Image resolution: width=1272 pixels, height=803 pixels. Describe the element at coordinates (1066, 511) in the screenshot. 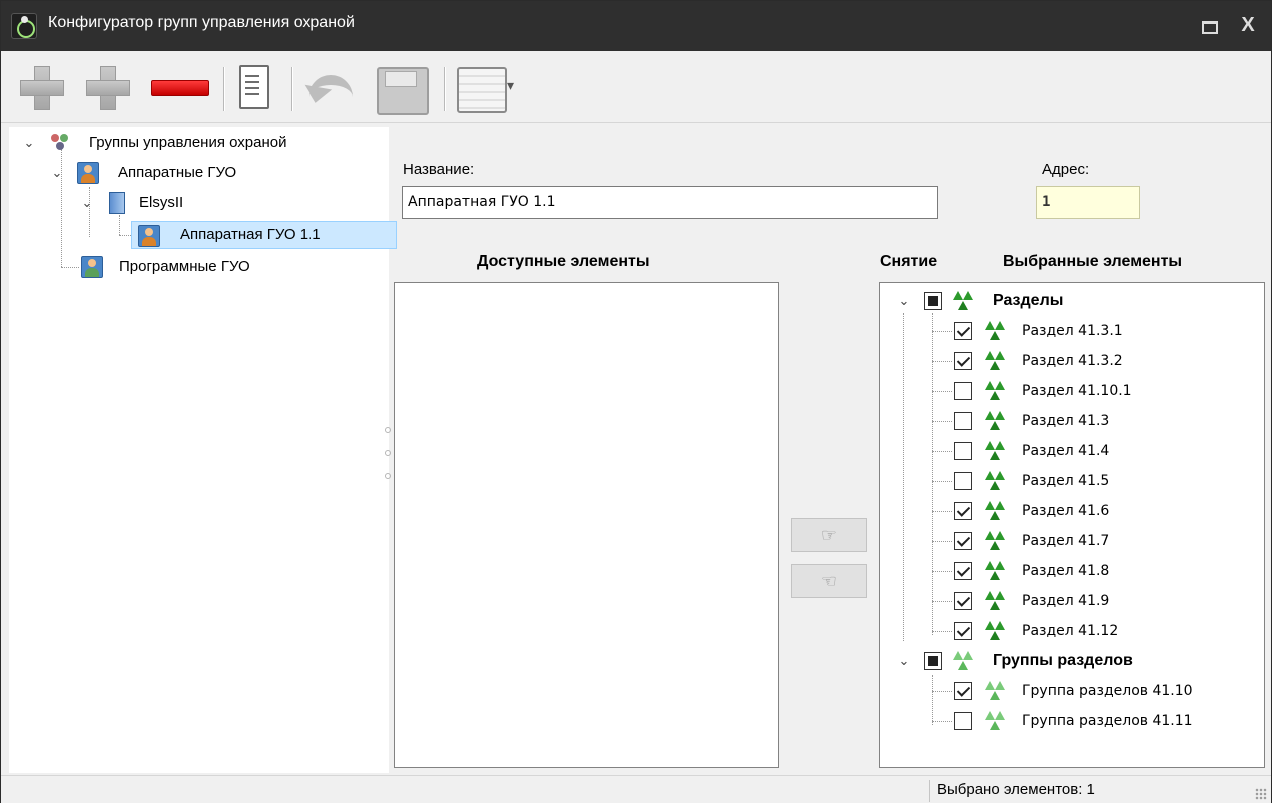

I see `tree-item-label: Раздел 41.6` at that location.